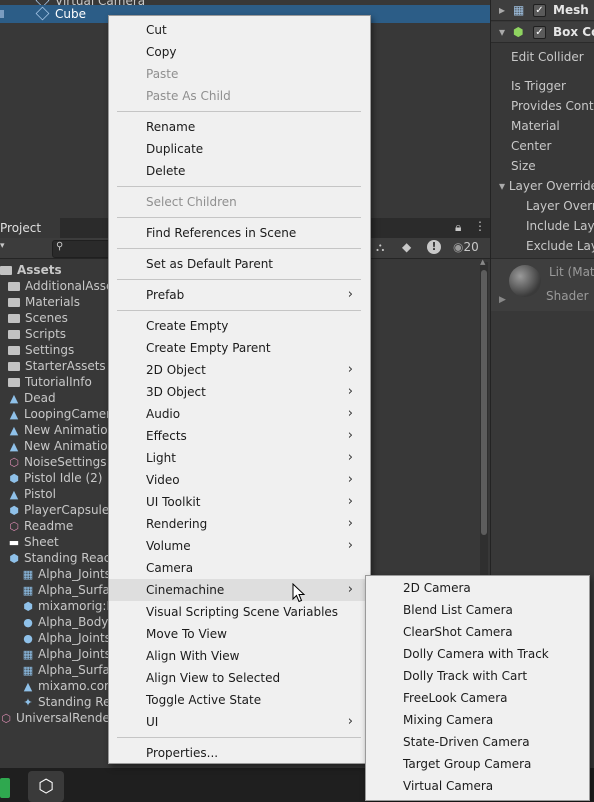 This screenshot has width=594, height=802. I want to click on submenu-item-target-group-camera: Target Group Camera, so click(476, 764).